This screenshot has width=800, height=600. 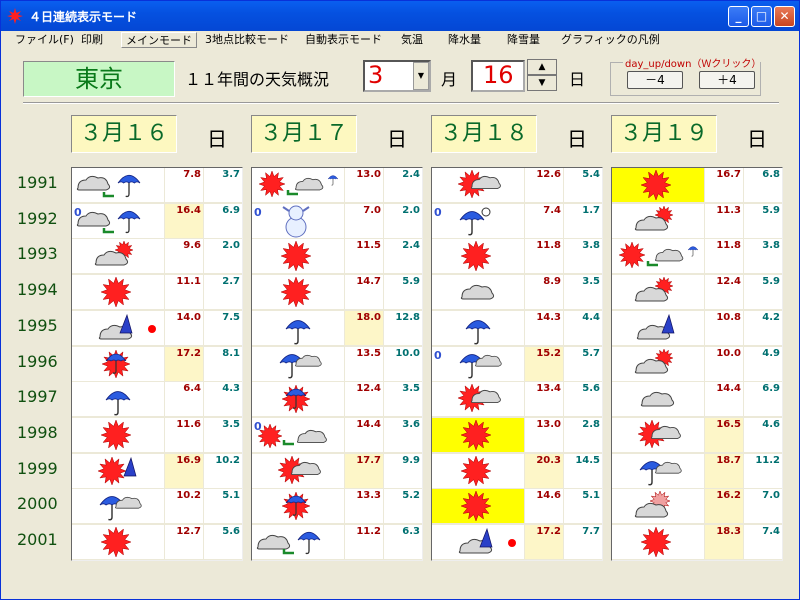 What do you see at coordinates (368, 353) in the screenshot?
I see `temperature-value: 13.5` at bounding box center [368, 353].